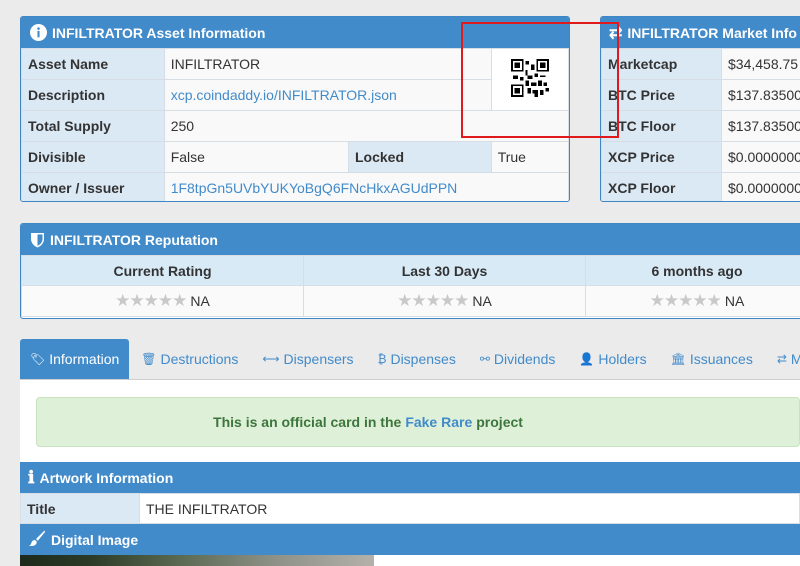 Image resolution: width=800 pixels, height=566 pixels. What do you see at coordinates (382, 359) in the screenshot?
I see `bitcoin-icon: ₿` at bounding box center [382, 359].